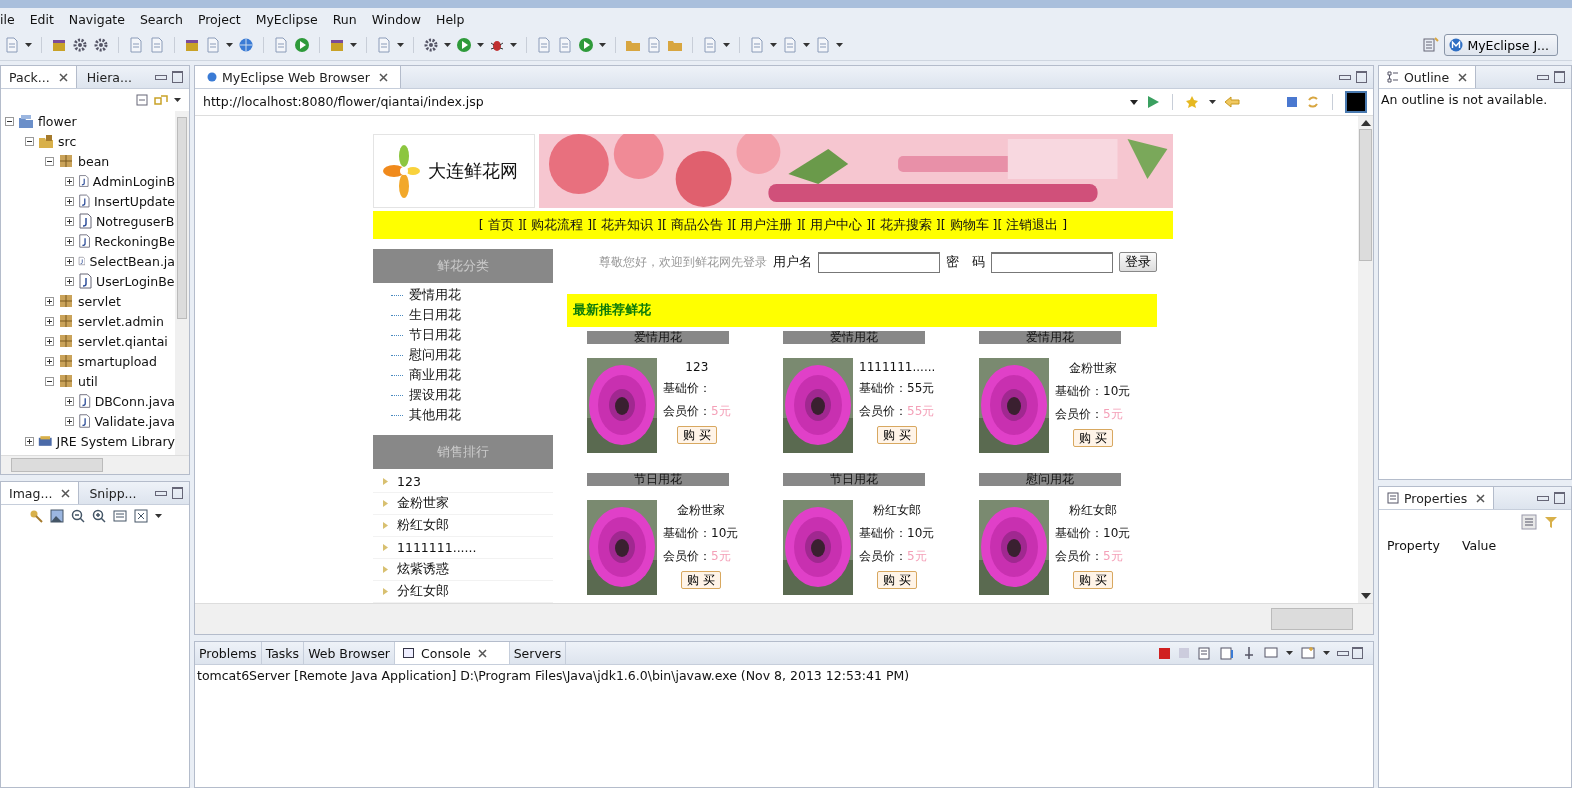  I want to click on tree-item: Validate.java, so click(134, 421).